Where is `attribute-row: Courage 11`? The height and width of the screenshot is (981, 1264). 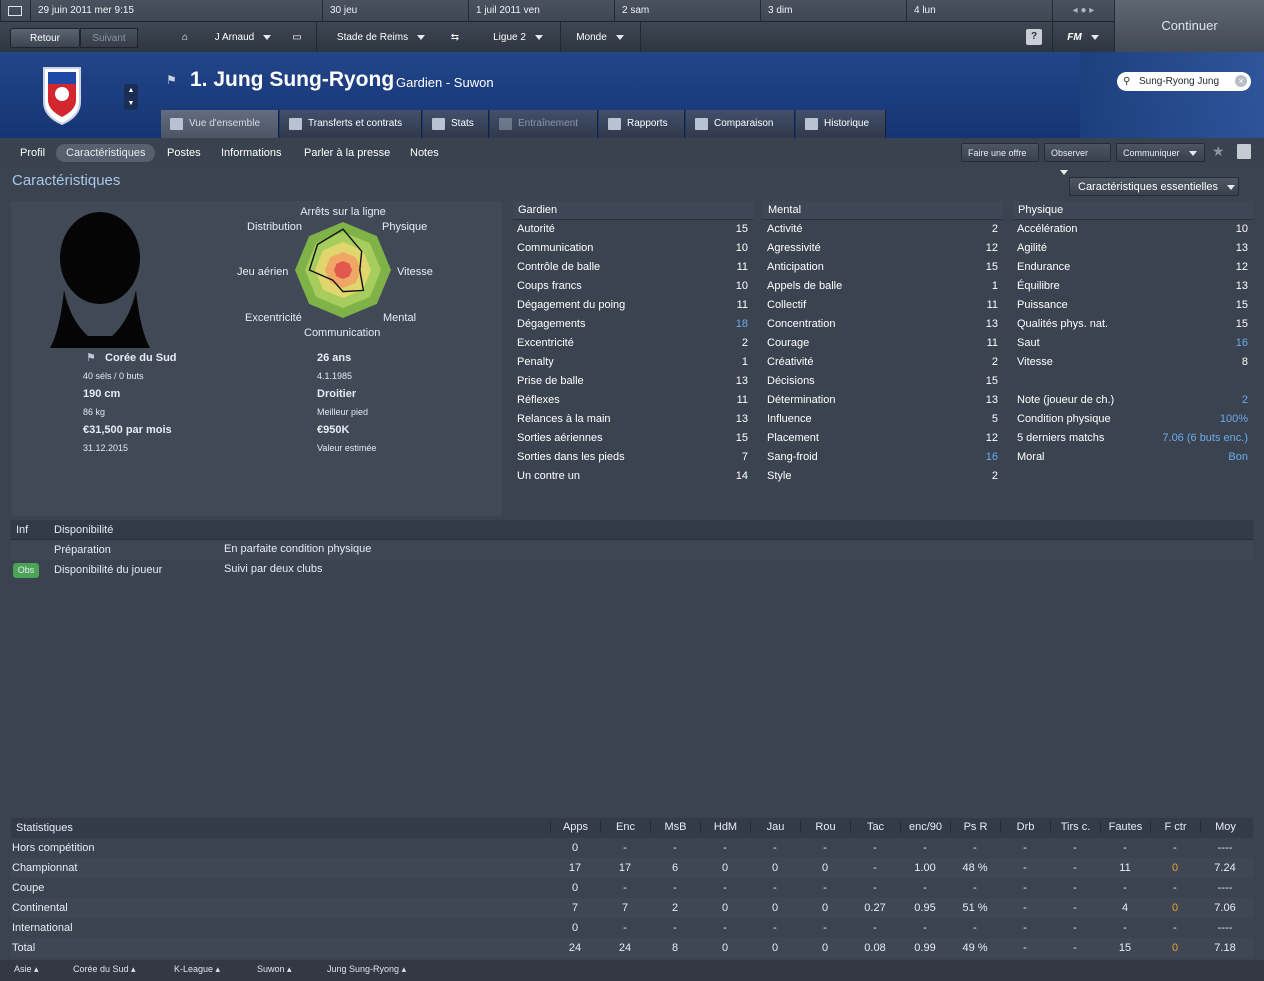
attribute-row: Courage 11 is located at coordinates (883, 343).